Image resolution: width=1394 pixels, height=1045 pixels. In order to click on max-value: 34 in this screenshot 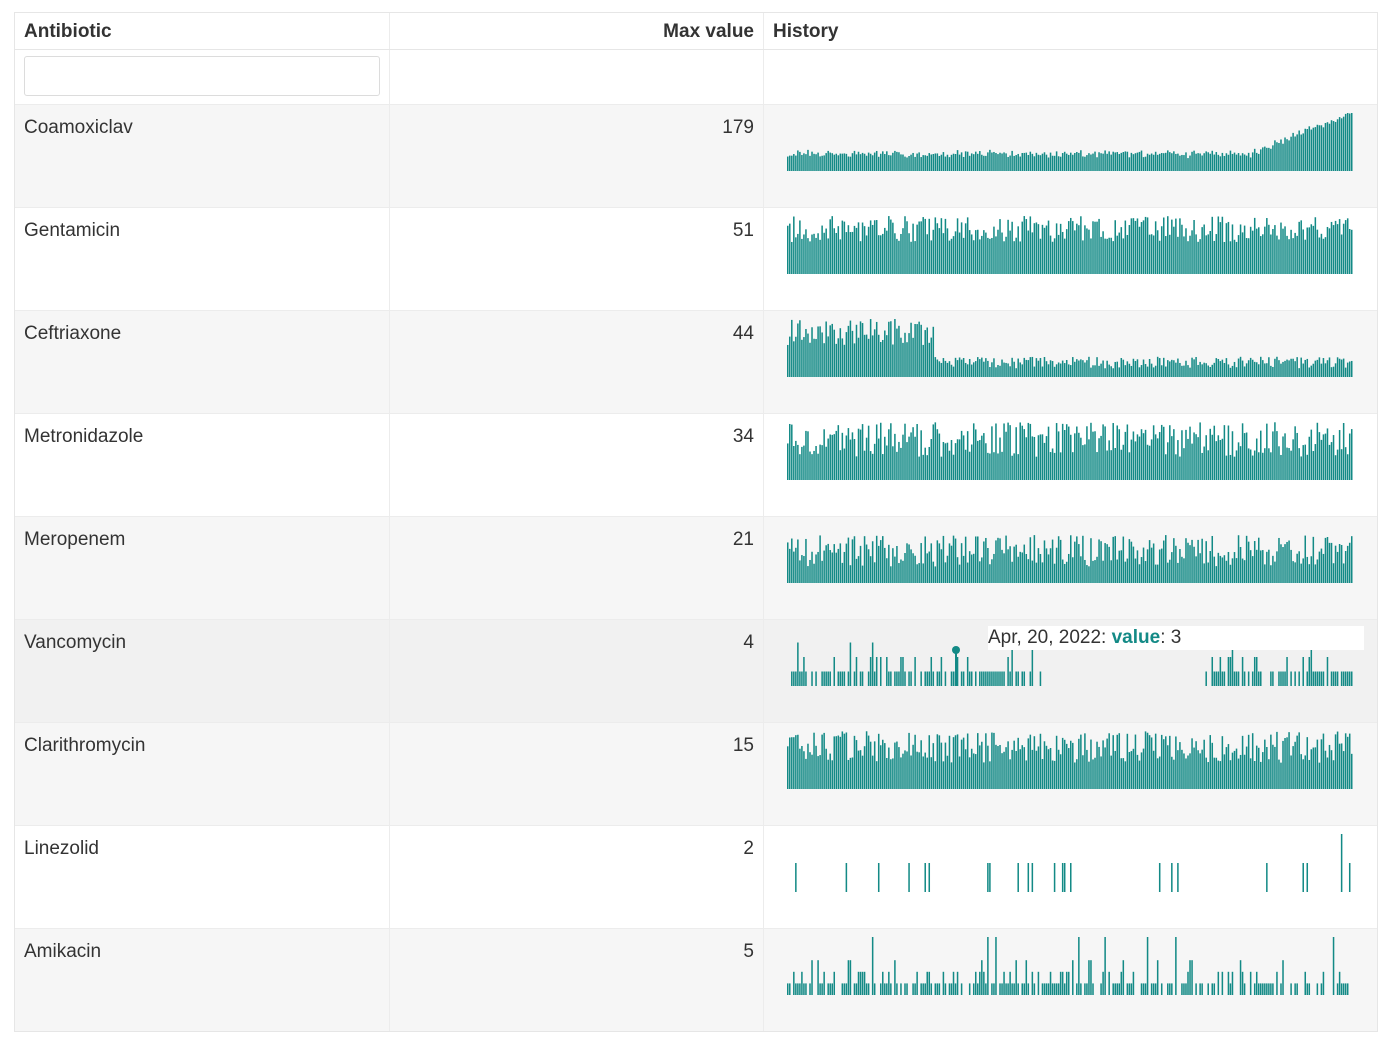, I will do `click(577, 465)`.